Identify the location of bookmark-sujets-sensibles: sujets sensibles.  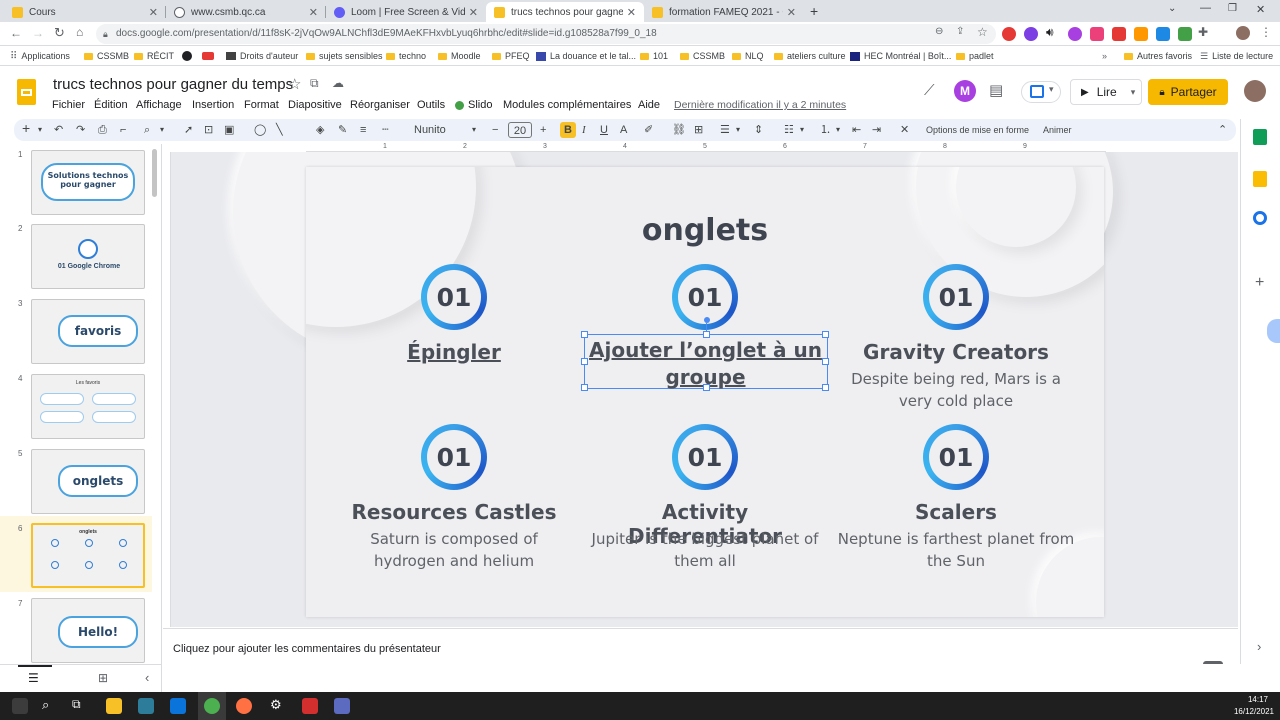
(344, 56).